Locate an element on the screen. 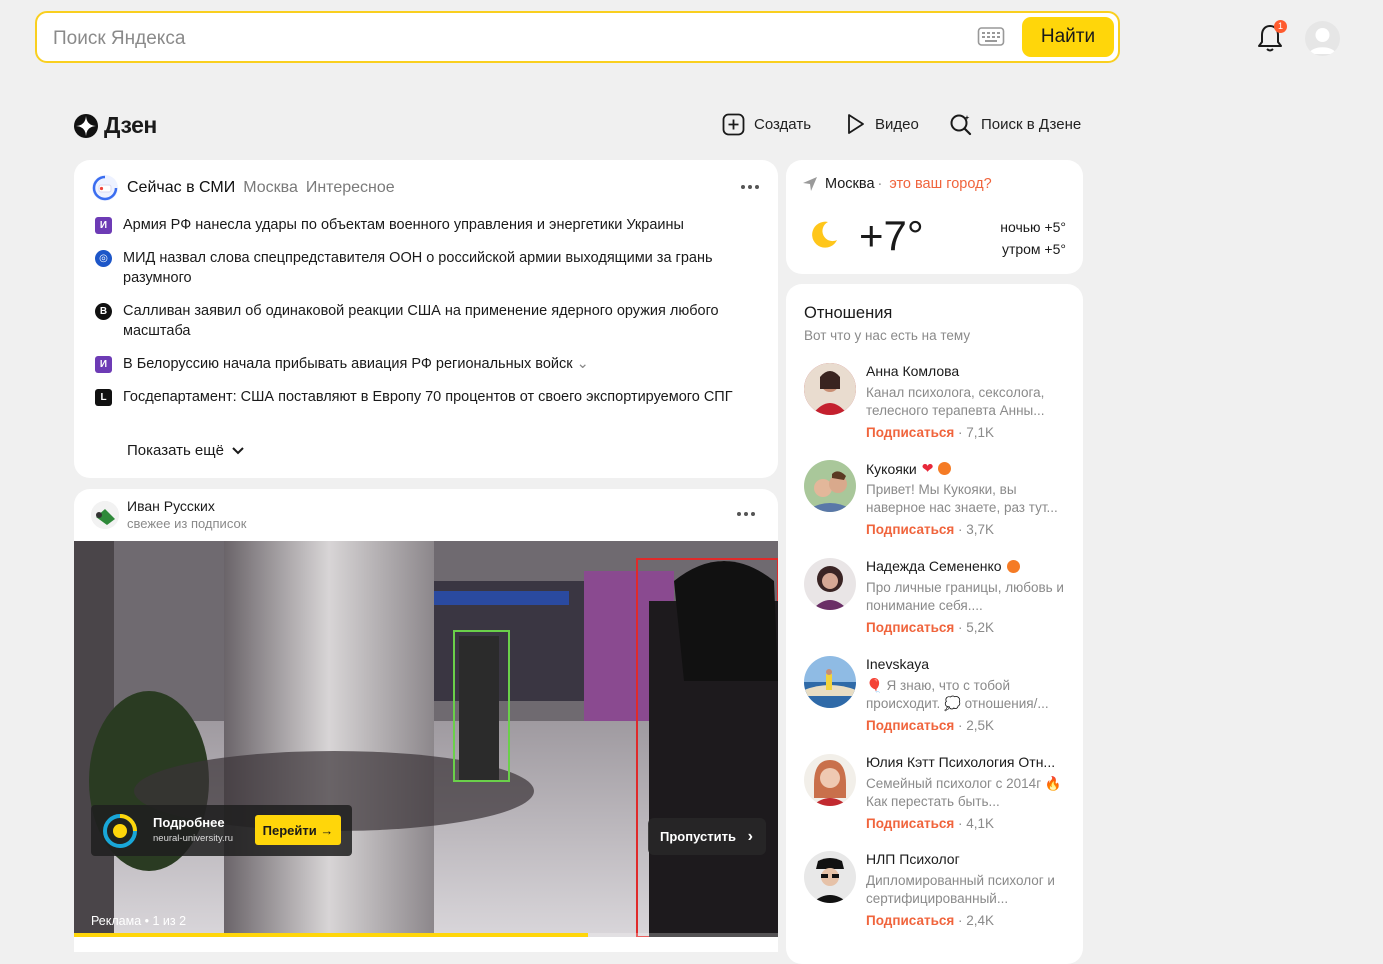  post-more-menu-icon is located at coordinates (748, 515).